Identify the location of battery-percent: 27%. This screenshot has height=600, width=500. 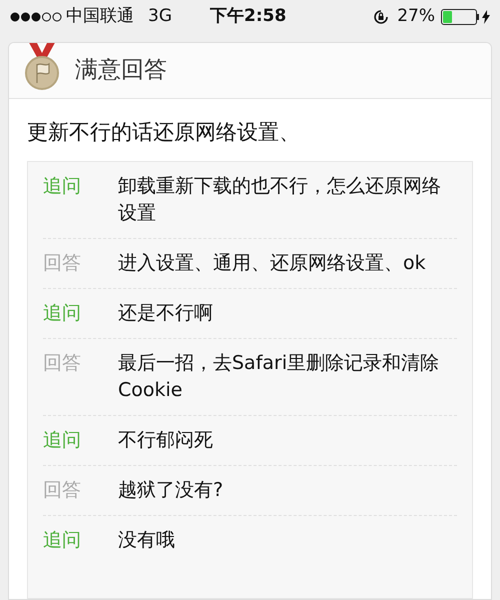
(416, 16).